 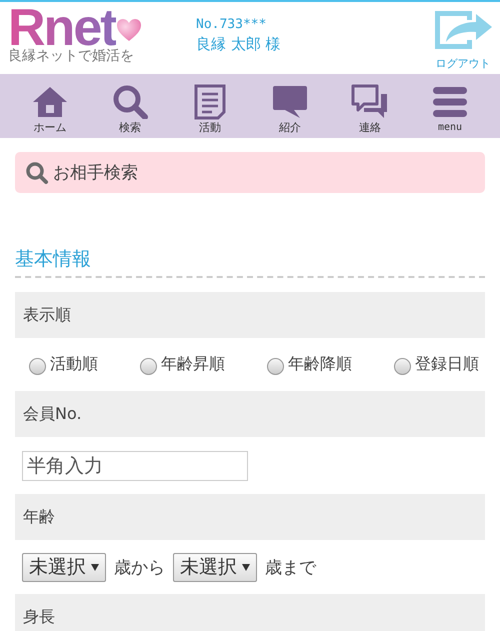 I want to click on nav-item: 連絡, so click(x=370, y=106).